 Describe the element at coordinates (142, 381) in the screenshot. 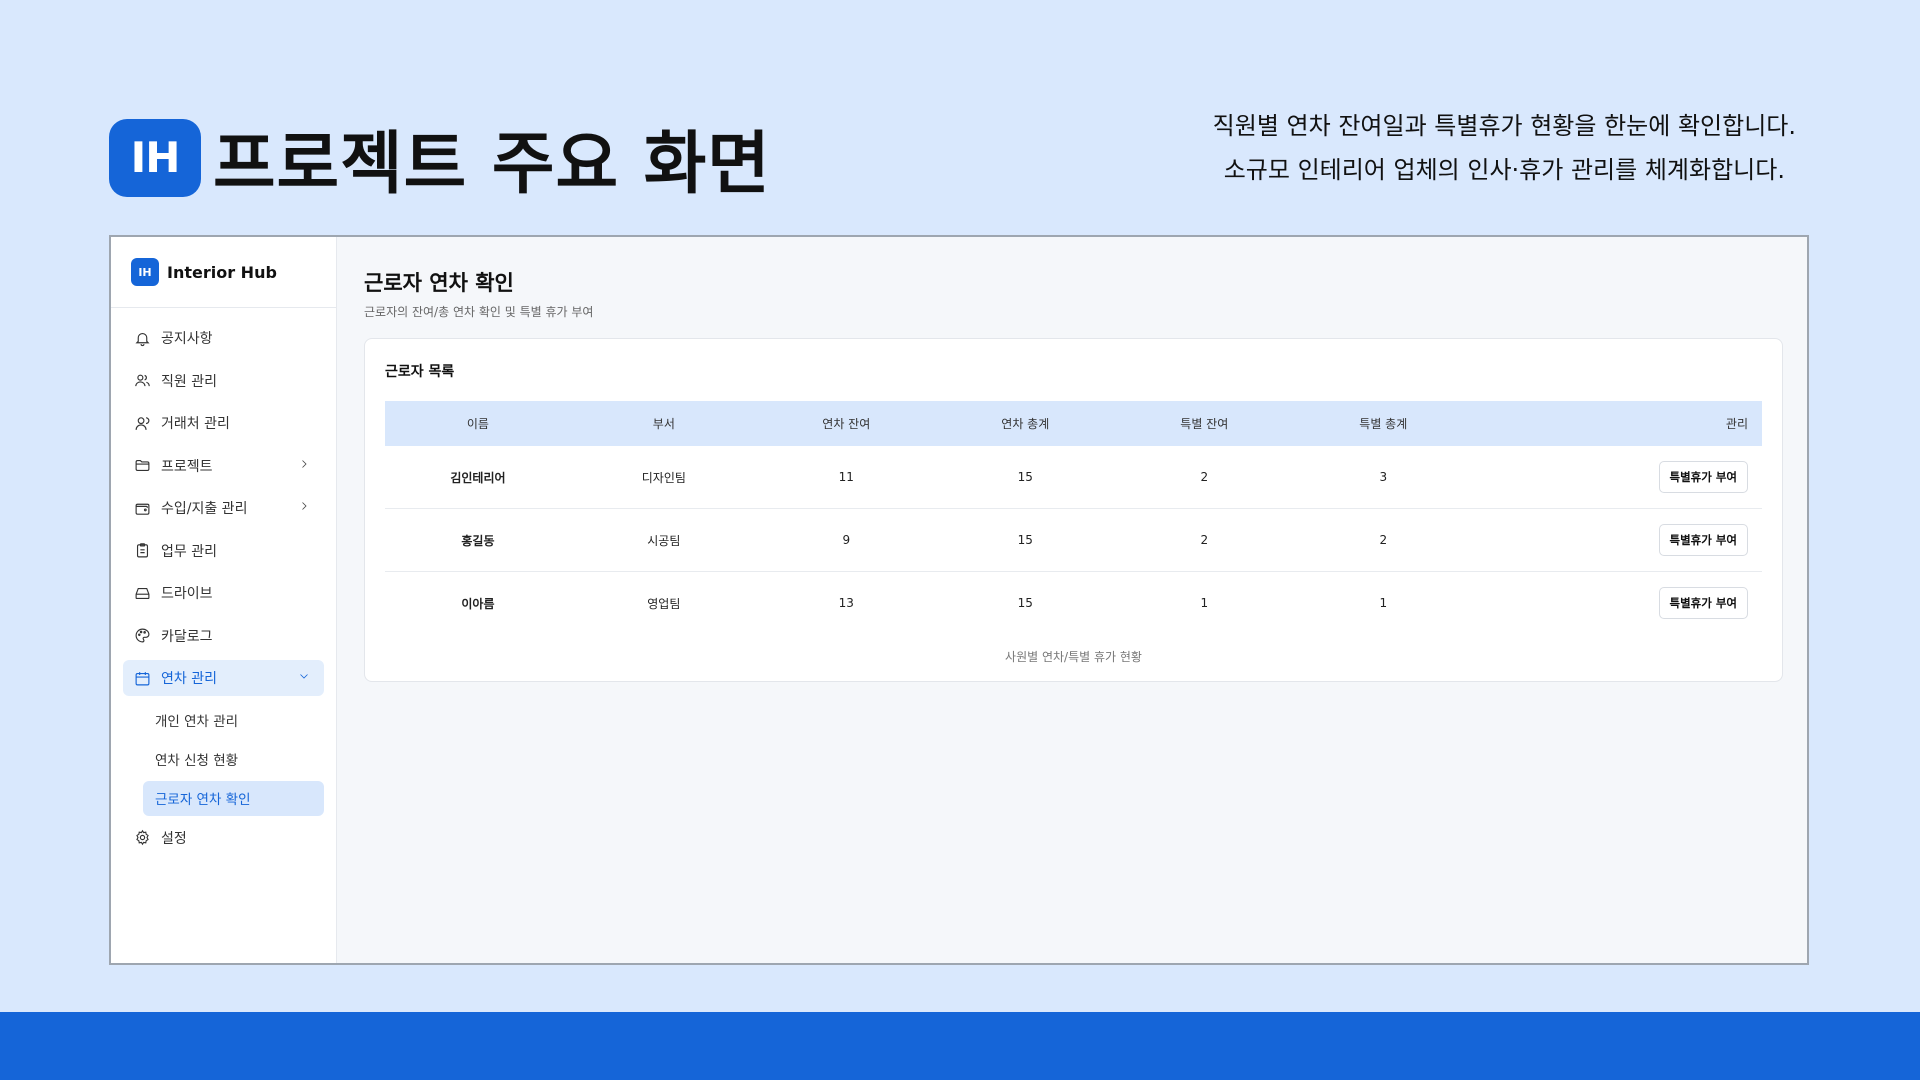

I see `users-icon` at that location.